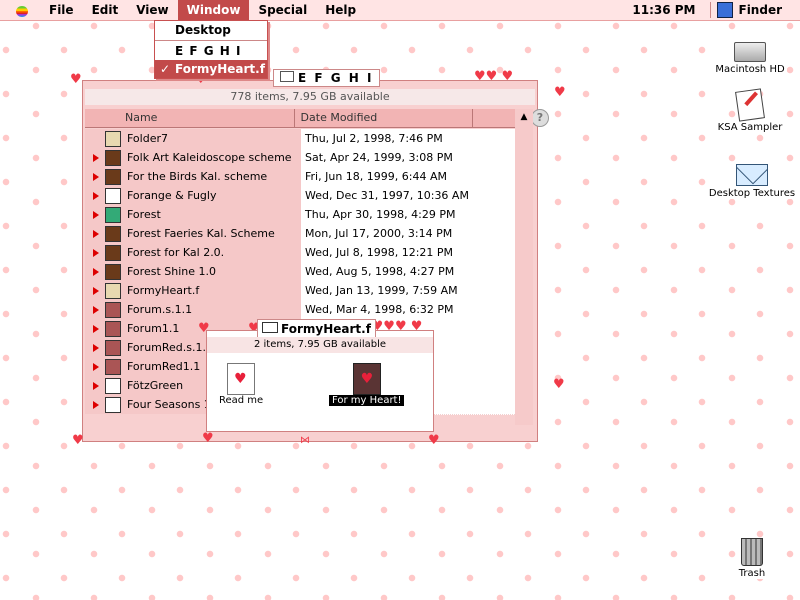 Image resolution: width=800 pixels, height=600 pixels. I want to click on paint-document-icon, so click(750, 105).